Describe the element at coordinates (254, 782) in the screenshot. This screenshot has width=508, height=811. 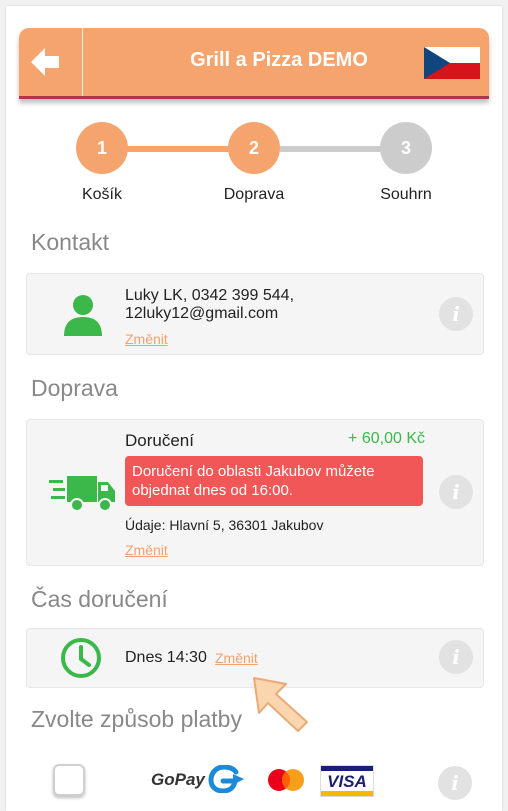
I see `payment-row: GoPay VISA i` at that location.